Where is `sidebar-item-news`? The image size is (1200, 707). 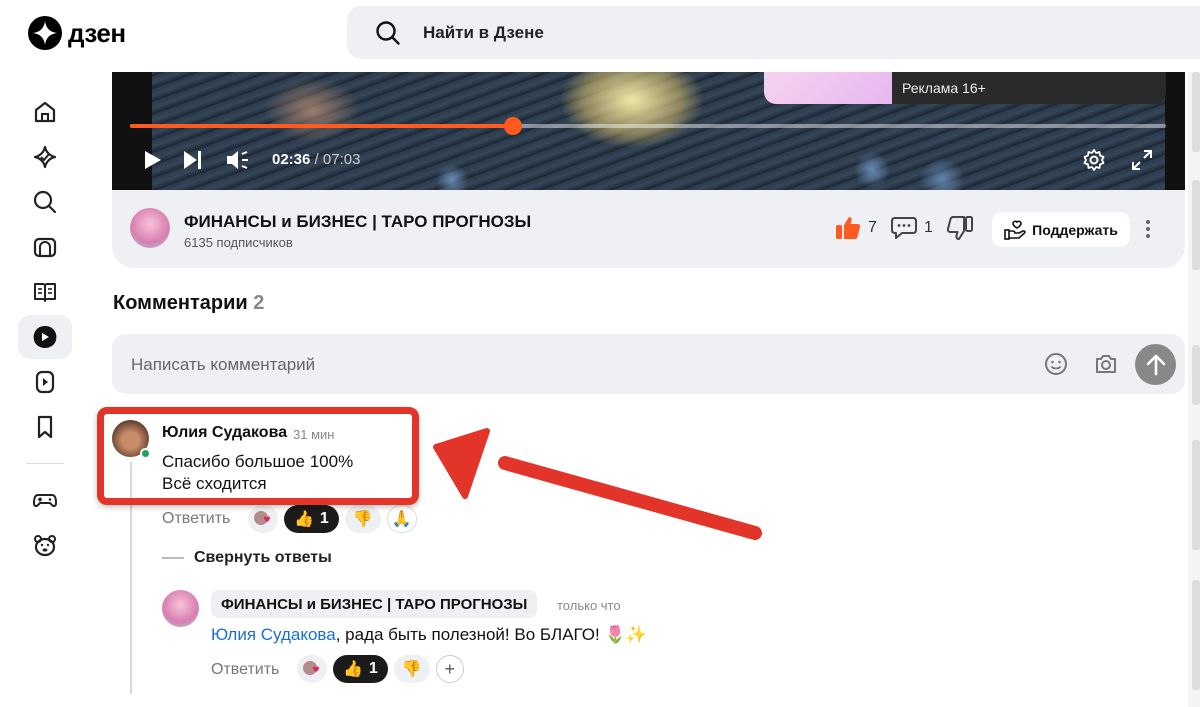 sidebar-item-news is located at coordinates (45, 247).